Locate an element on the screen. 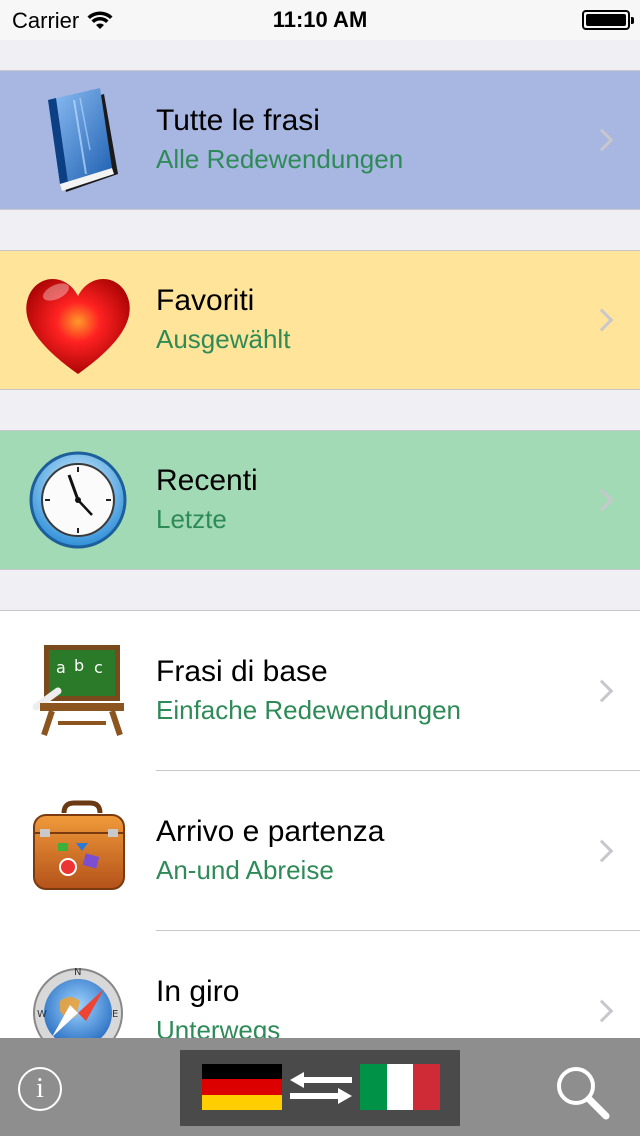 Image resolution: width=640 pixels, height=1136 pixels. carrier-label: Carrier is located at coordinates (46, 20).